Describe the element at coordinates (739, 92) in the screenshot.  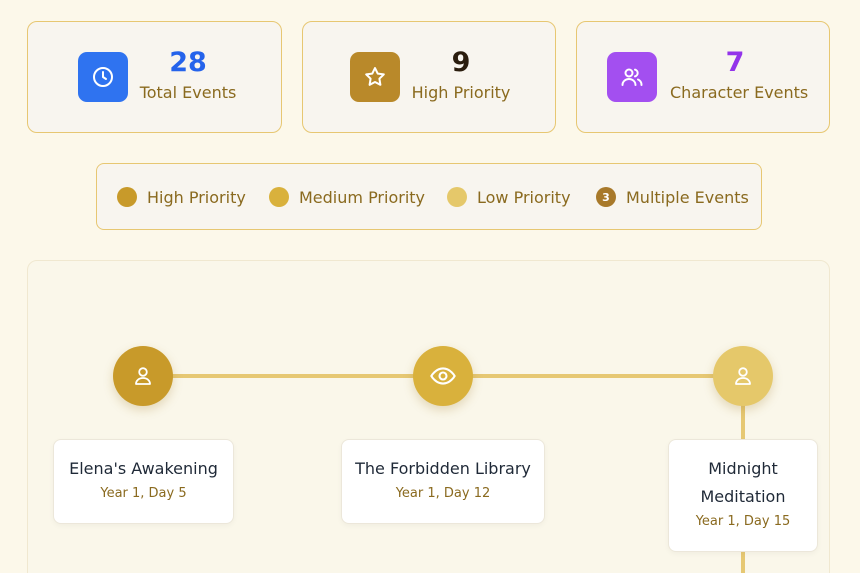
I see `stat-label: Character Events` at that location.